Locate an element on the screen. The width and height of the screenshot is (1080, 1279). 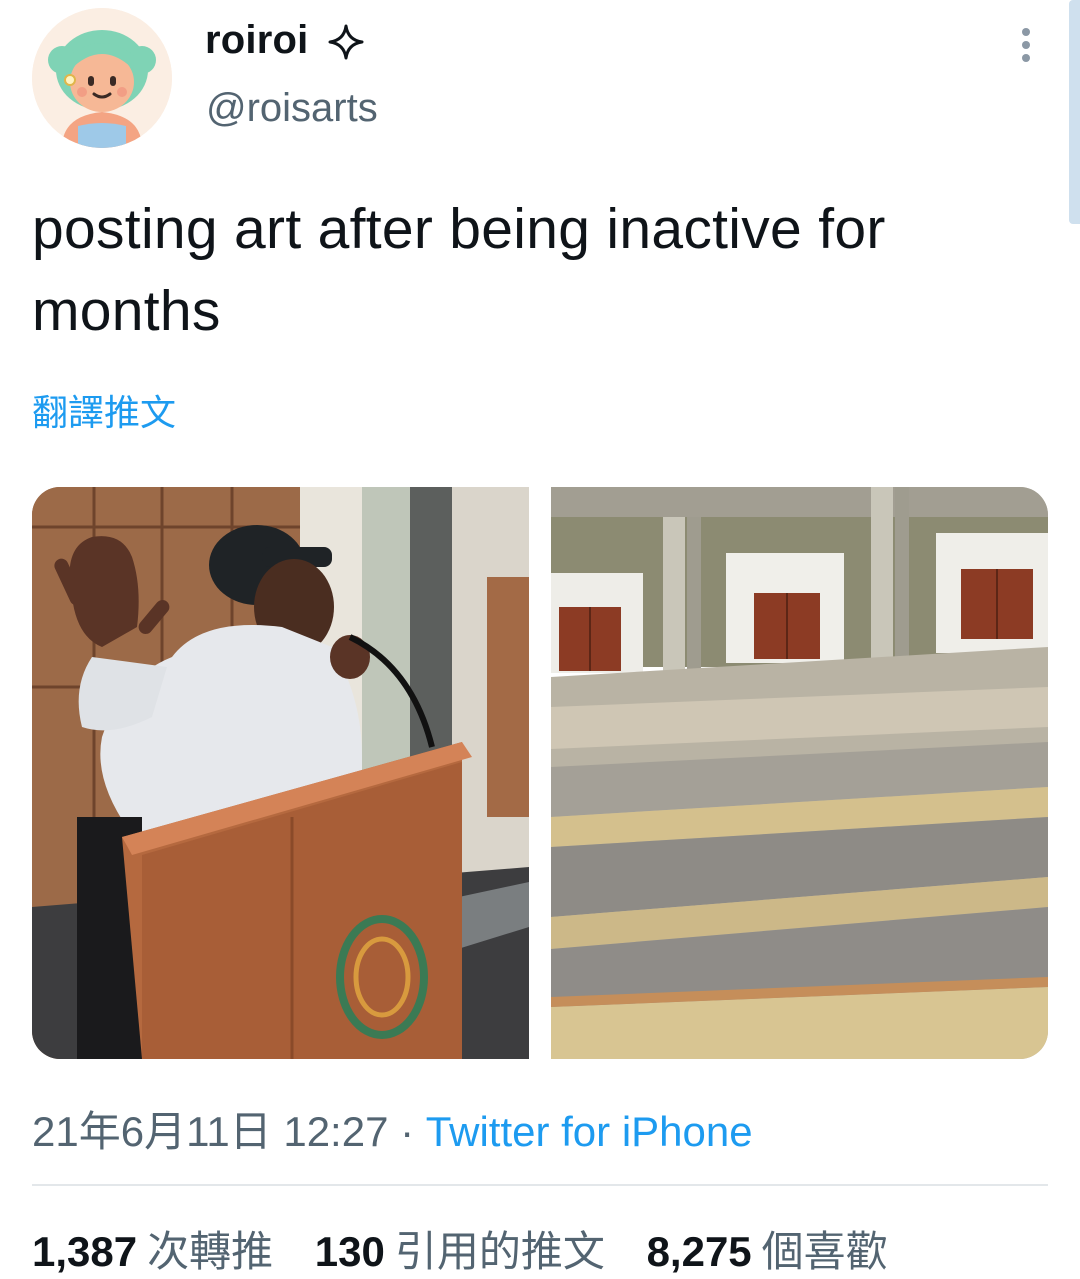
user-handle: @roisarts is located at coordinates (292, 108).